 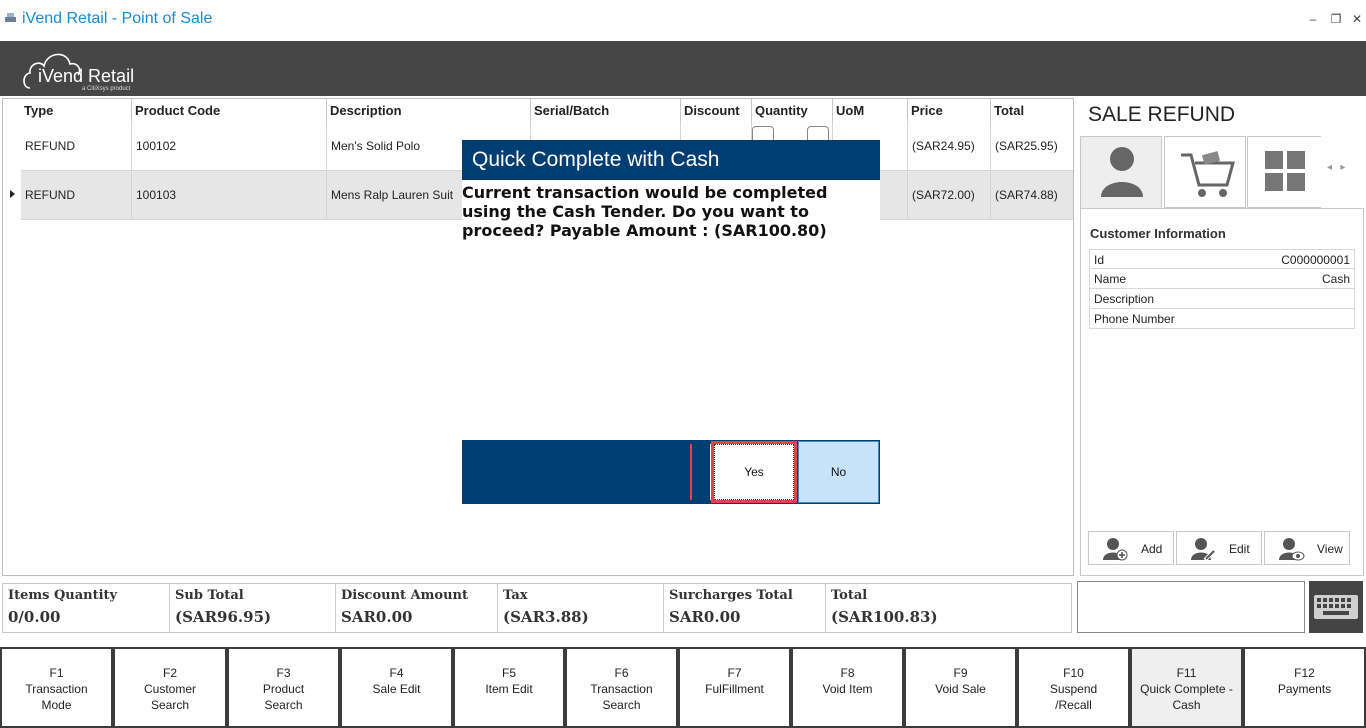 I want to click on edit-user-icon, so click(x=1204, y=550).